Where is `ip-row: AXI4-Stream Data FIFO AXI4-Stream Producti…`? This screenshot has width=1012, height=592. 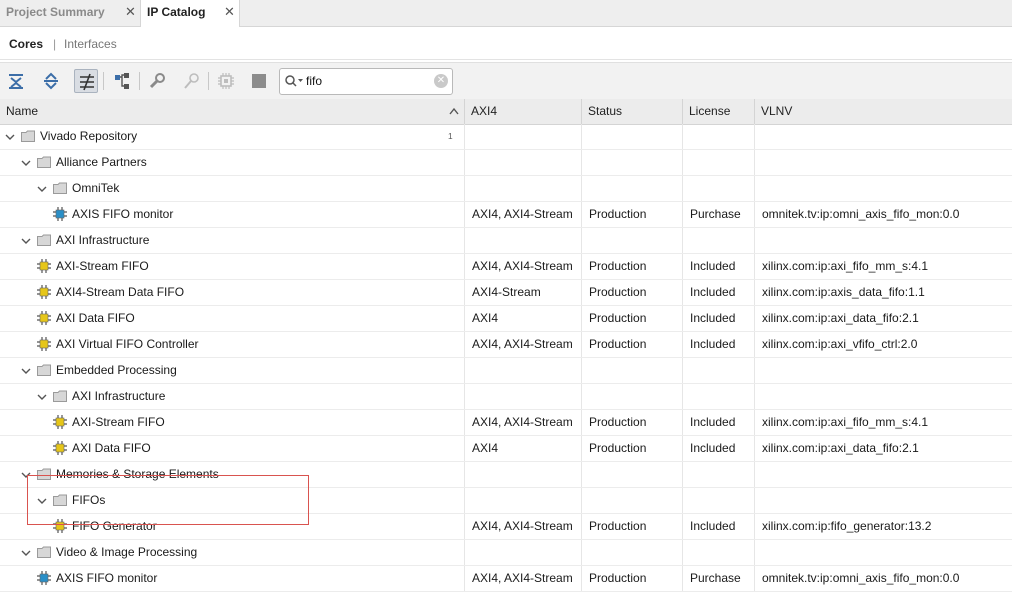 ip-row: AXI4-Stream Data FIFO AXI4-Stream Producti… is located at coordinates (506, 293).